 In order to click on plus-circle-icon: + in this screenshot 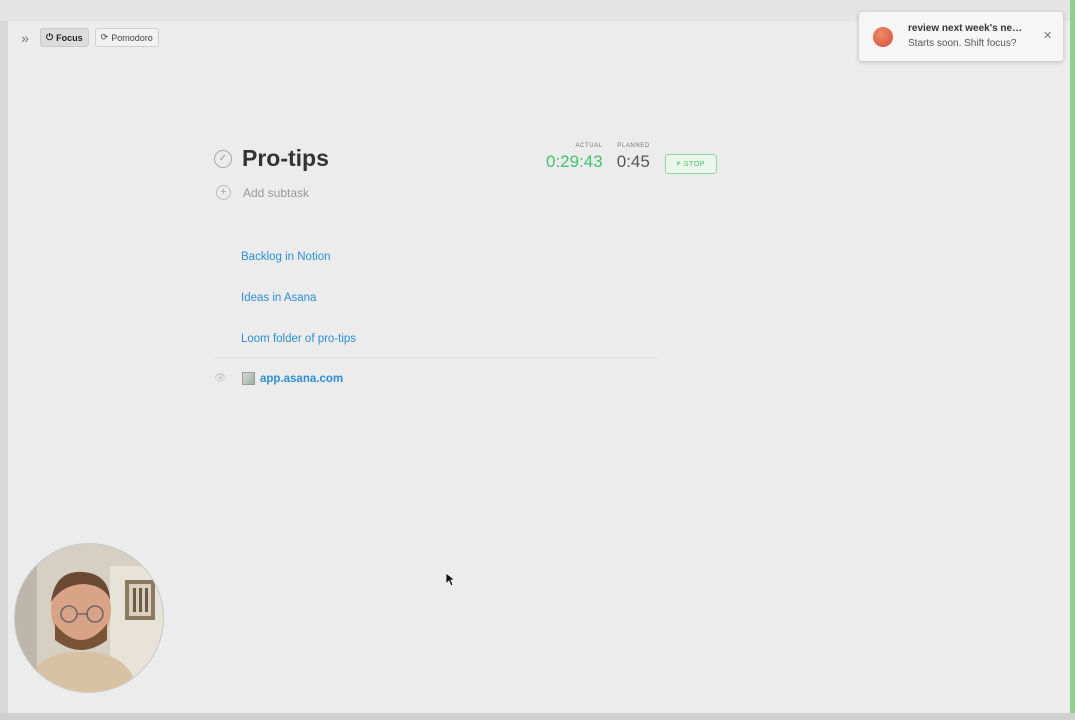, I will do `click(223, 192)`.